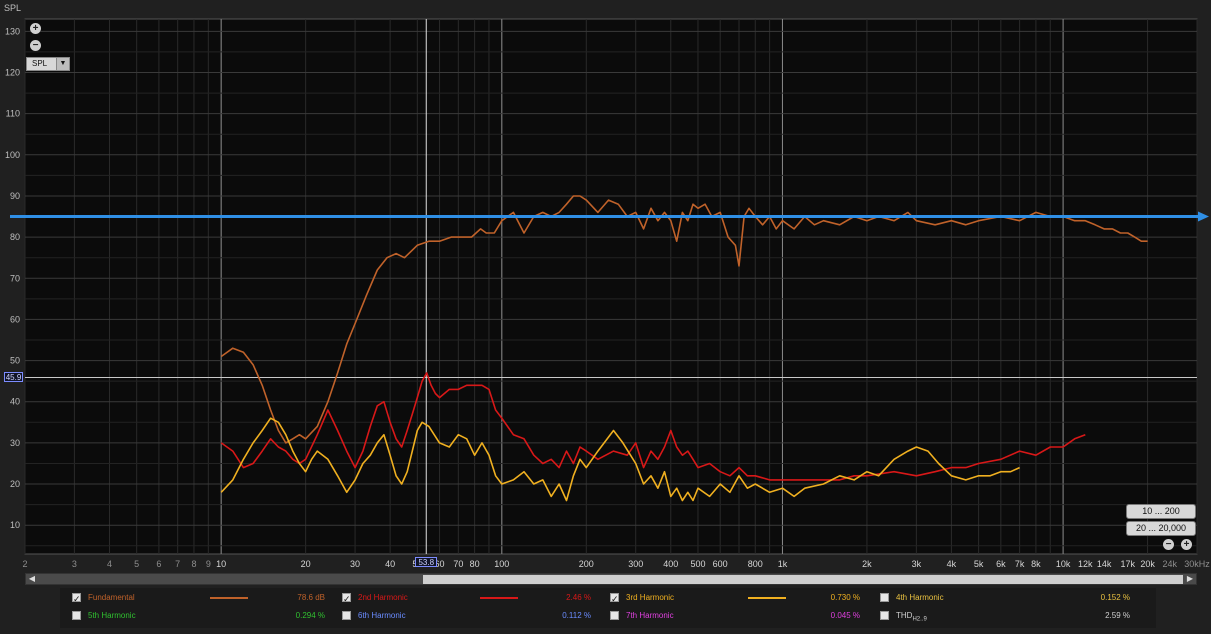 This screenshot has height=634, width=1211. Describe the element at coordinates (1161, 511) in the screenshot. I see `range-10-200-button: 10 ... 200` at that location.